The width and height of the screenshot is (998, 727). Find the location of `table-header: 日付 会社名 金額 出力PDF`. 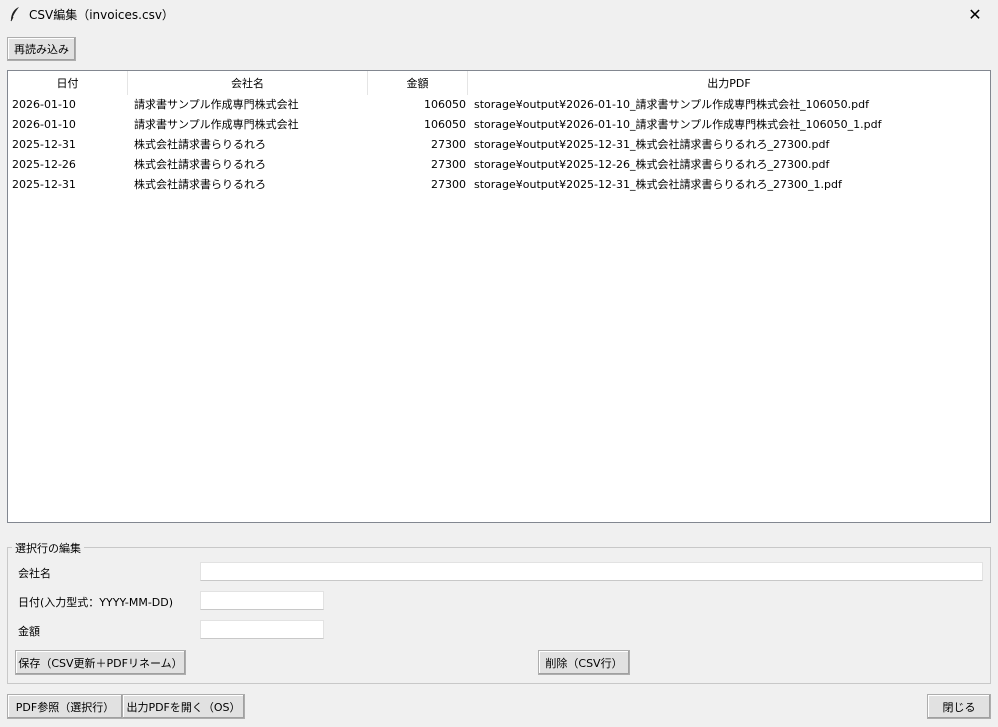

table-header: 日付 会社名 金額 出力PDF is located at coordinates (499, 83).